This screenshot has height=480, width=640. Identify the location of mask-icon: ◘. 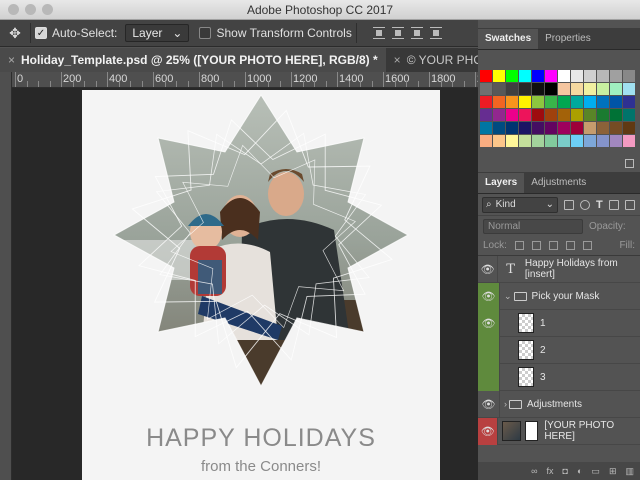
(565, 471).